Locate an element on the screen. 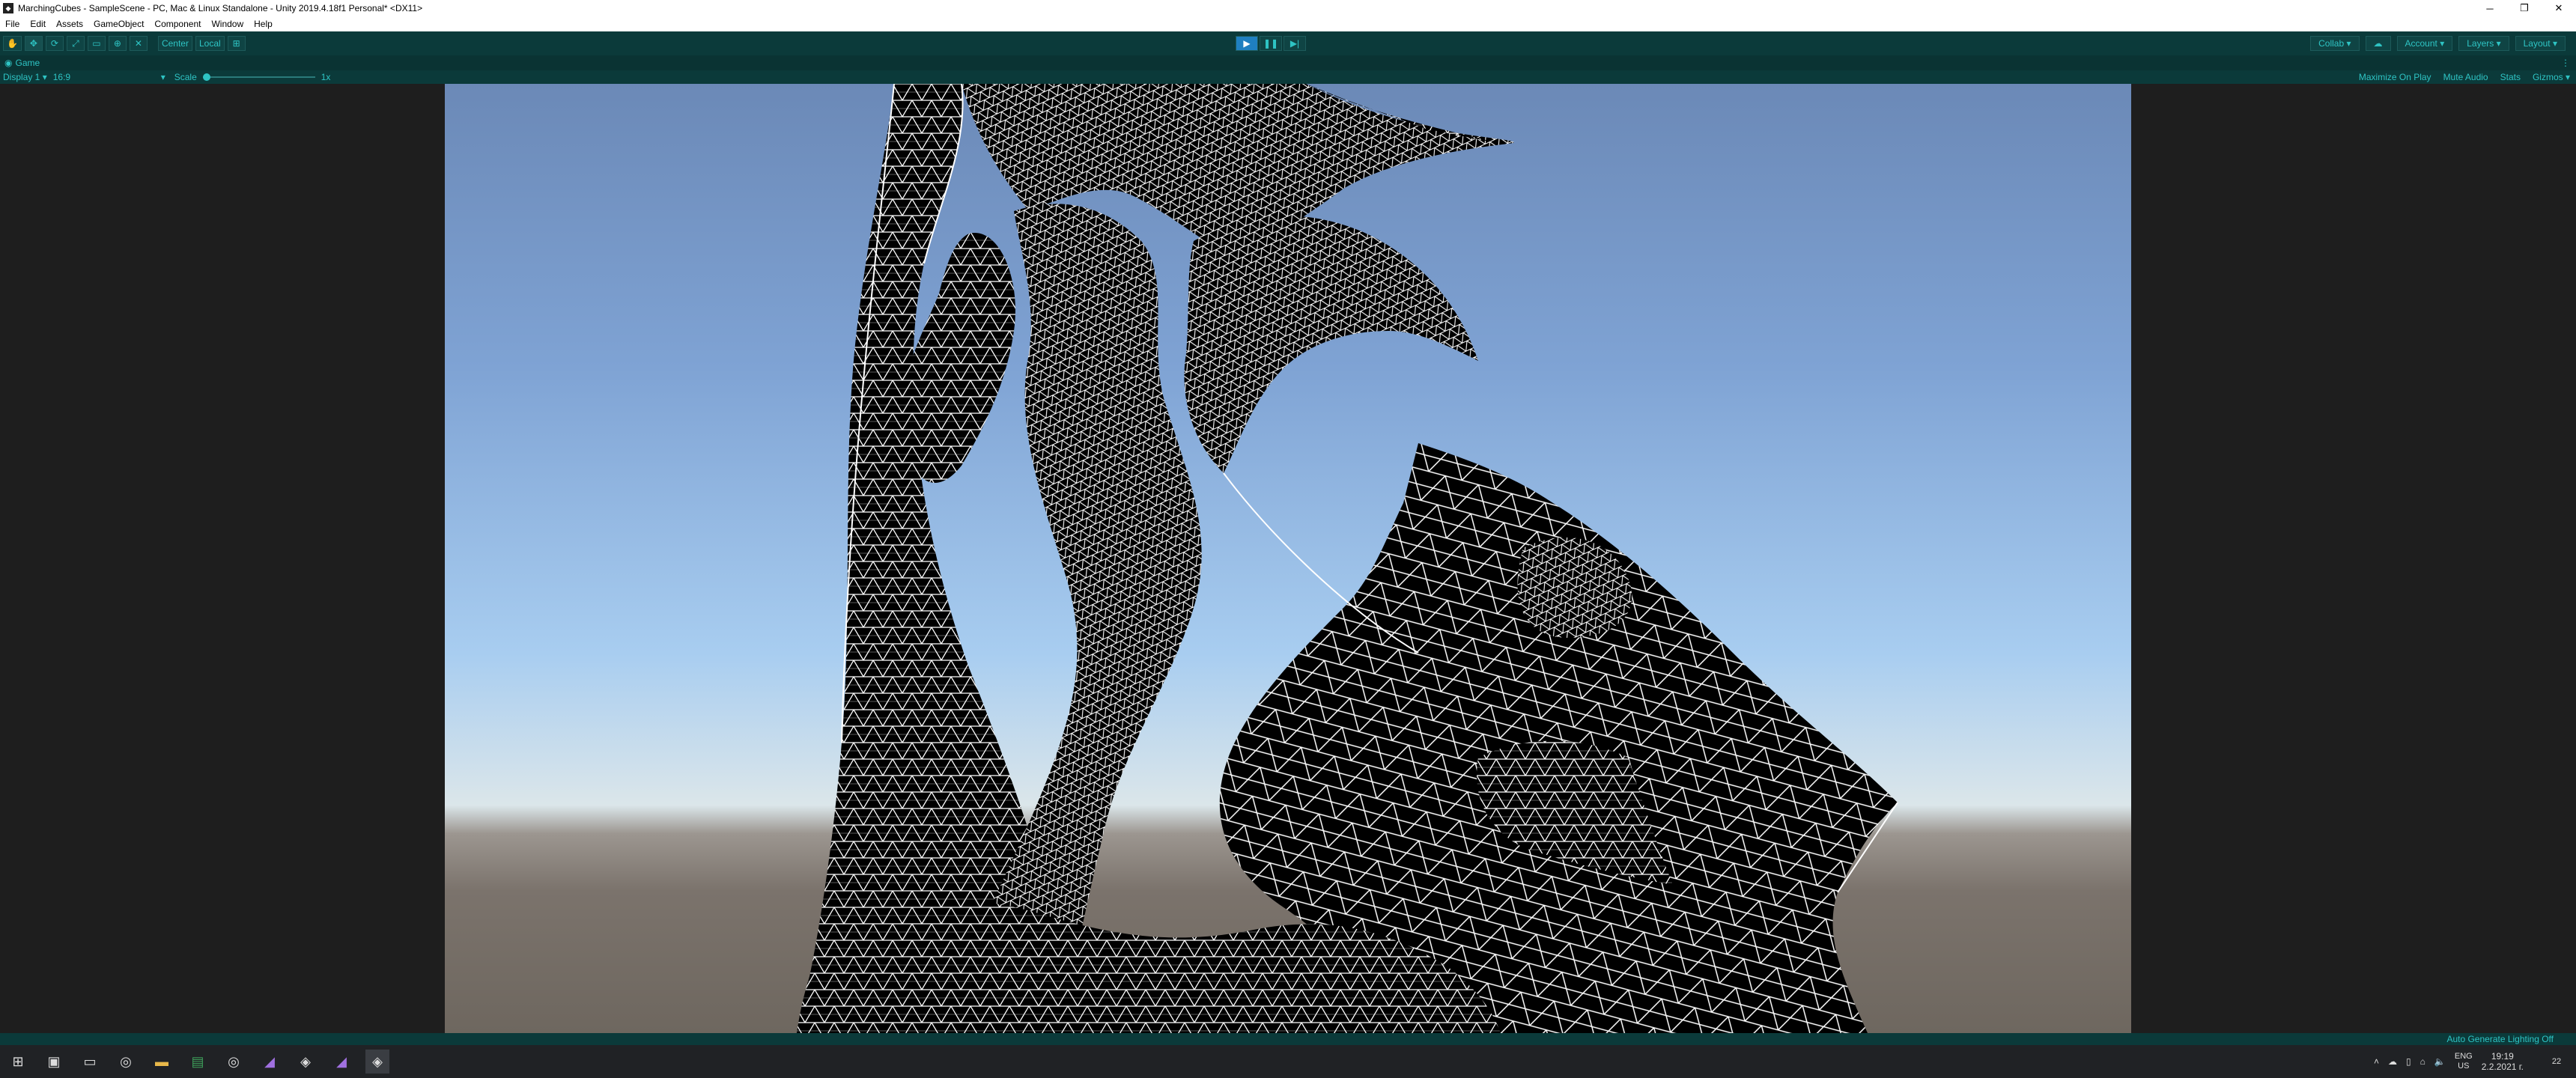 The width and height of the screenshot is (2576, 1078). lighting-status: Auto Generate Lighting Off is located at coordinates (2500, 1039).